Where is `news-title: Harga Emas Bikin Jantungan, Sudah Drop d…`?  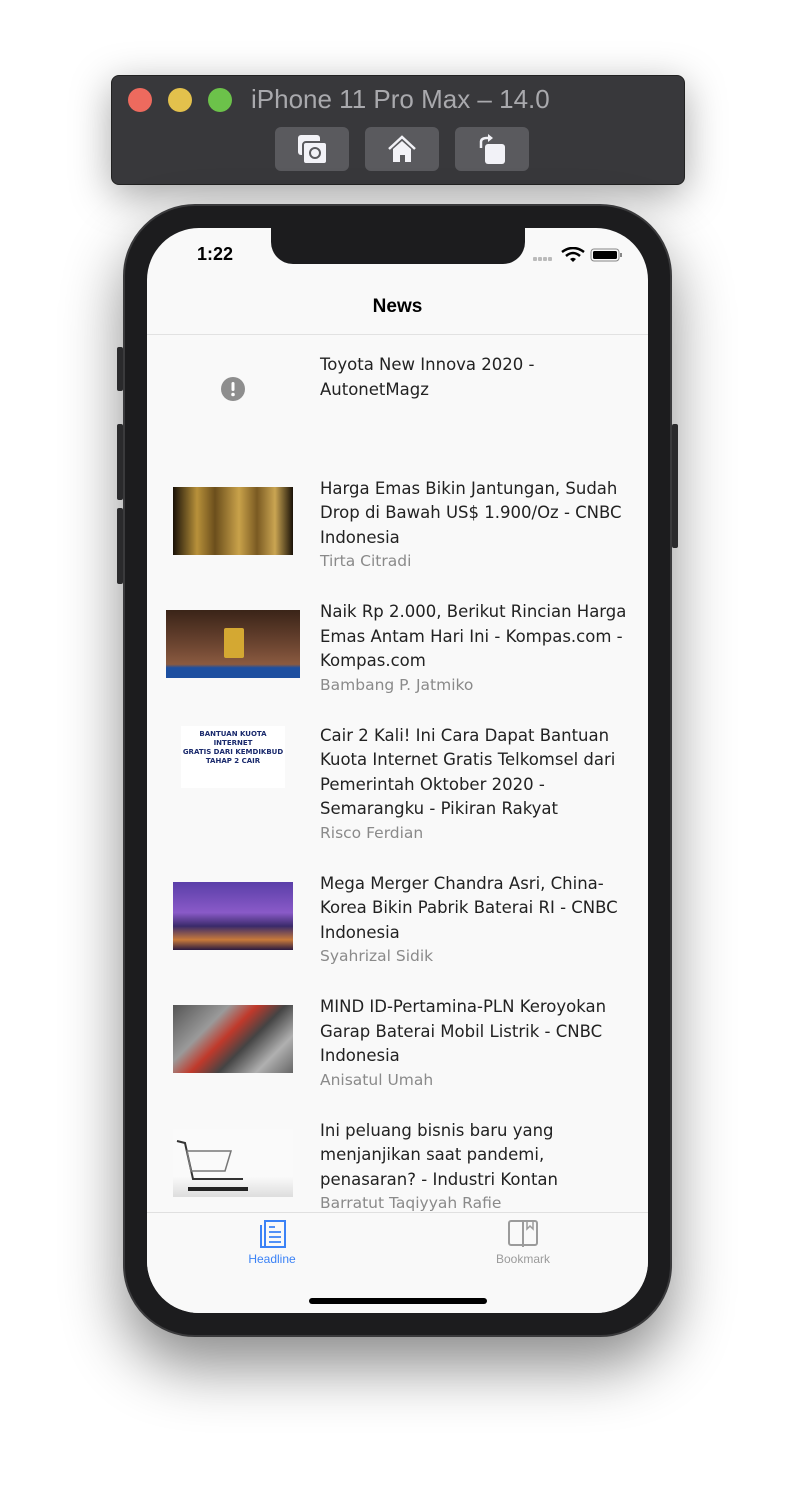 news-title: Harga Emas Bikin Jantungan, Sudah Drop d… is located at coordinates (471, 512).